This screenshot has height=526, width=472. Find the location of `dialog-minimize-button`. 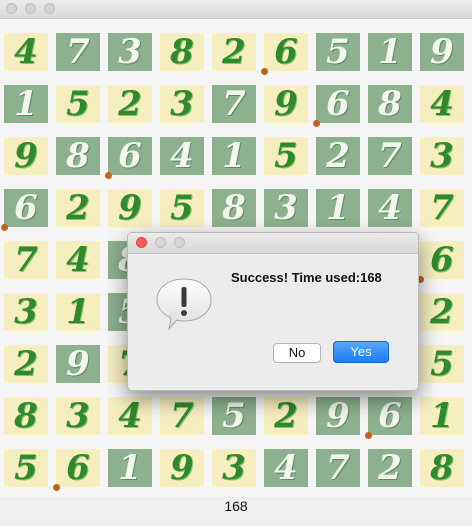

dialog-minimize-button is located at coordinates (160, 242).